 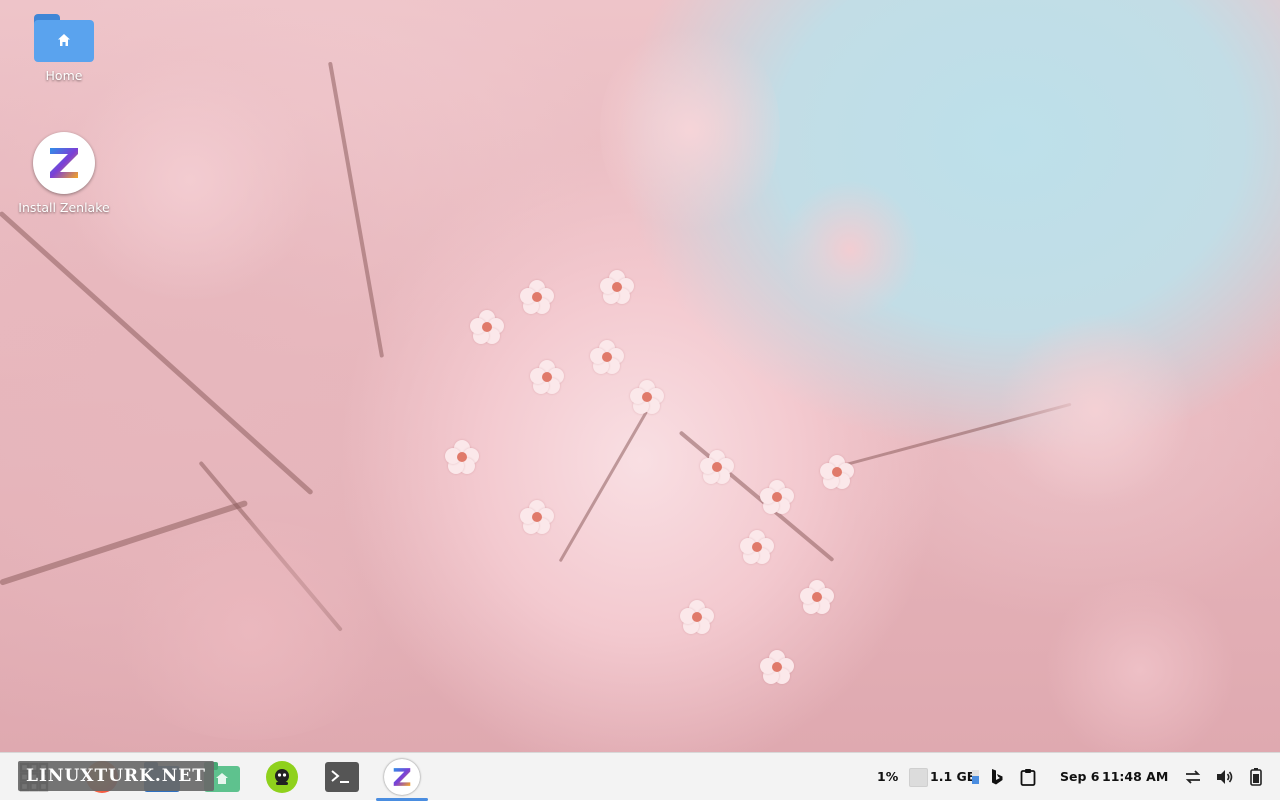 What do you see at coordinates (1079, 776) in the screenshot?
I see `date: Sep 6` at bounding box center [1079, 776].